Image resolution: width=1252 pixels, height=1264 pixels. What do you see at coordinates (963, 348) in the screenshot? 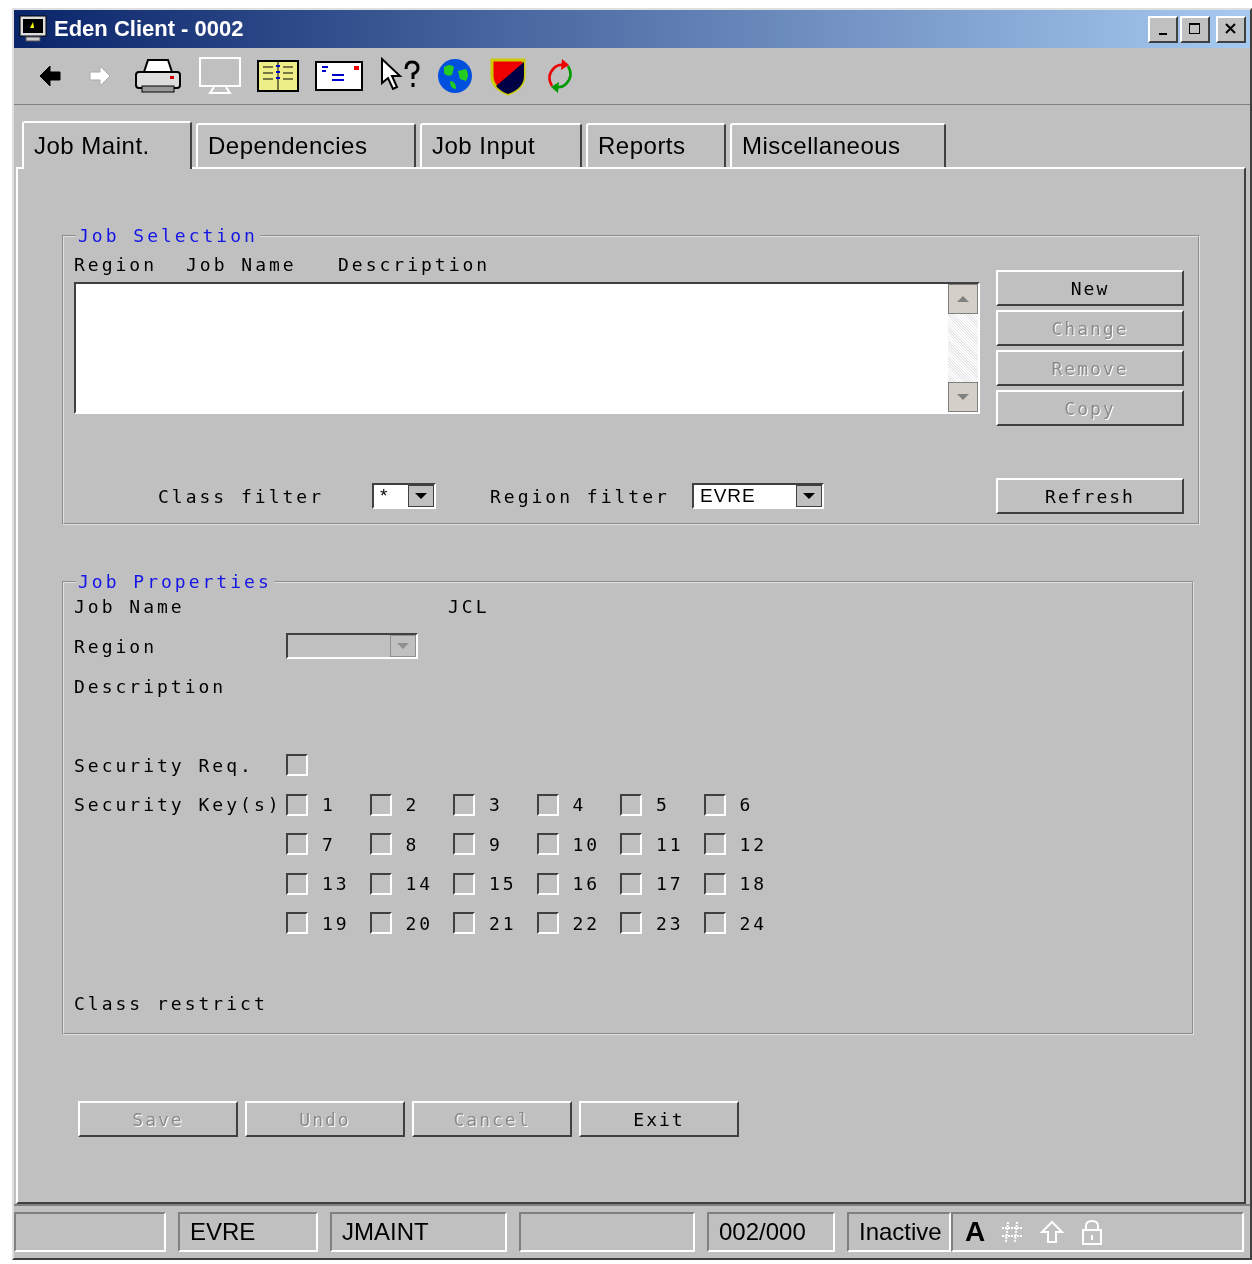
I see `scrollbar` at bounding box center [963, 348].